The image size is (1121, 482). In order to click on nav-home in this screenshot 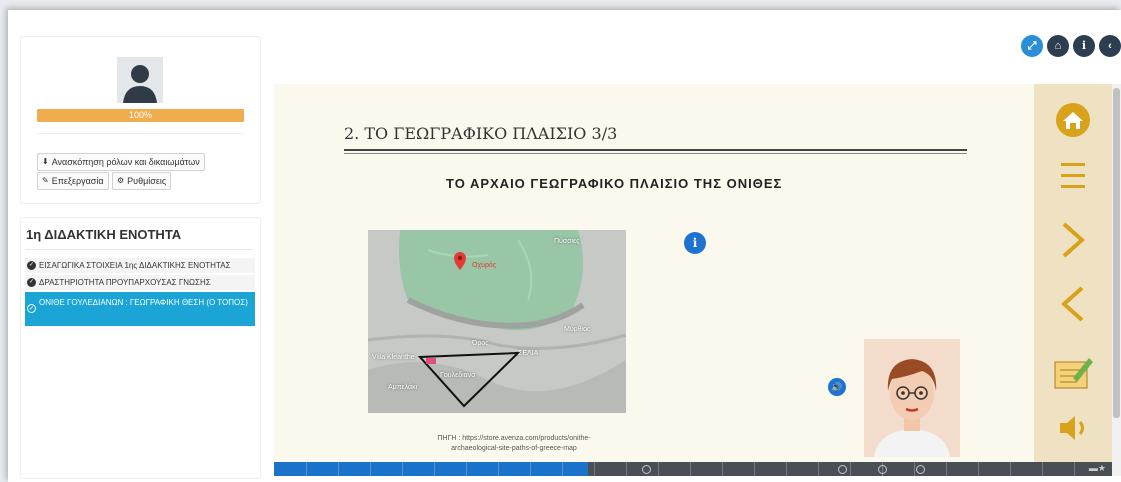, I will do `click(1073, 120)`.